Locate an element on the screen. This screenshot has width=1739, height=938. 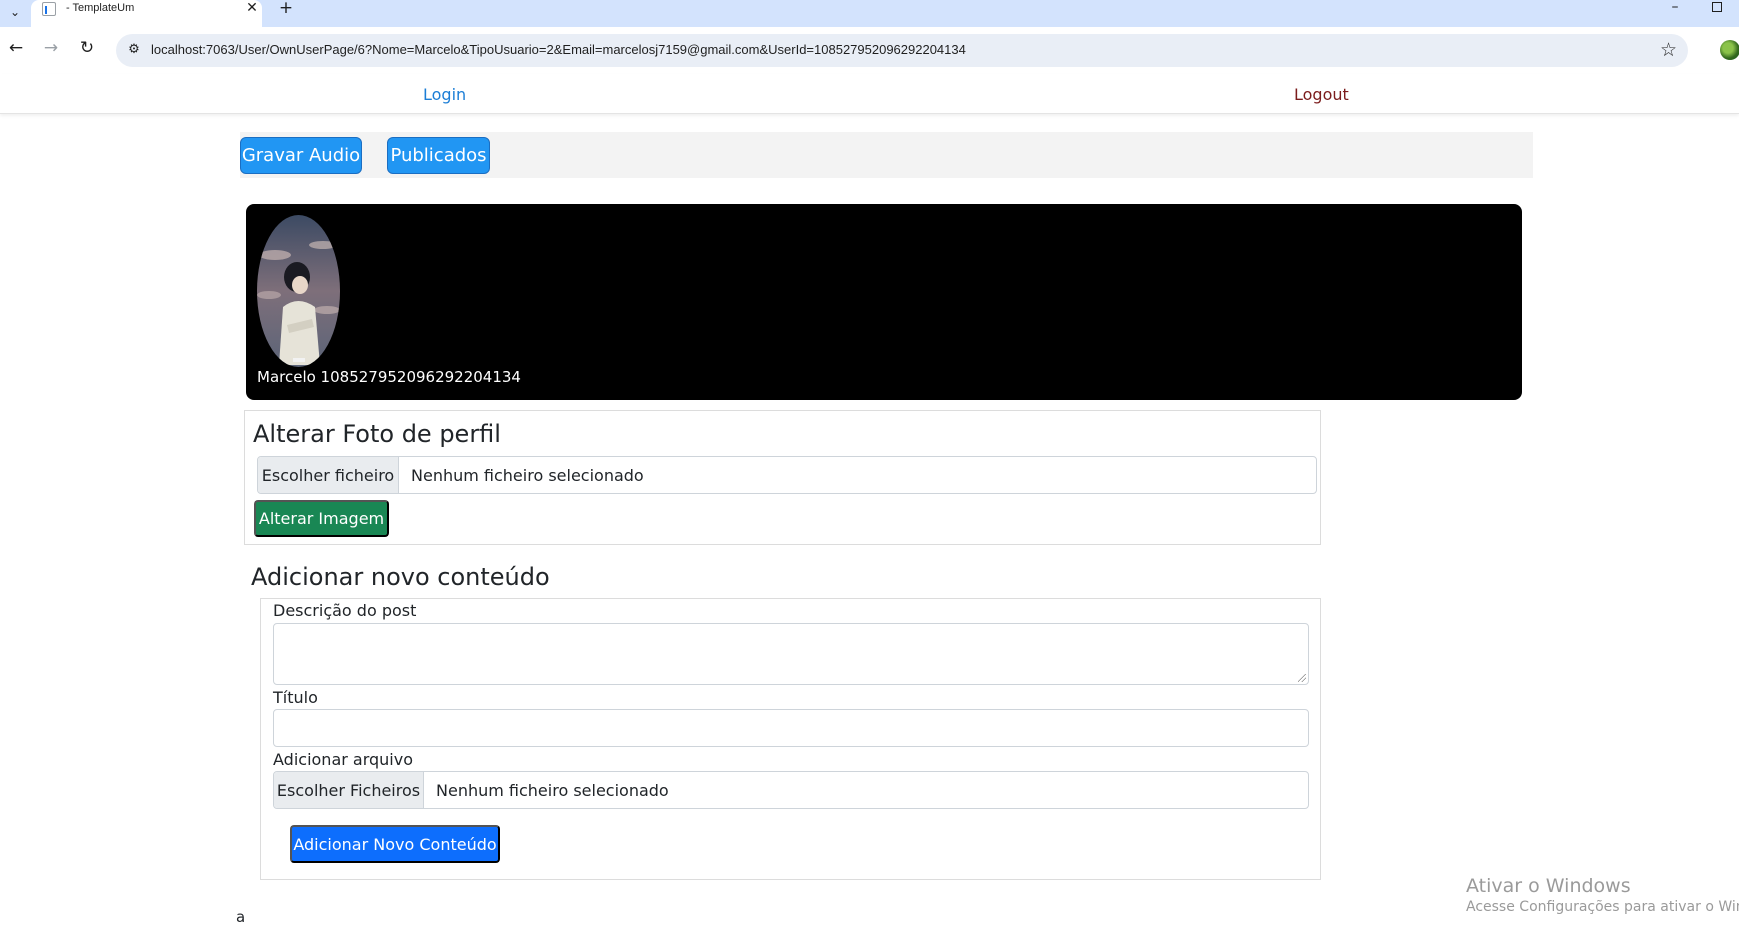
new-tab-plus-icon: + is located at coordinates (286, 8).